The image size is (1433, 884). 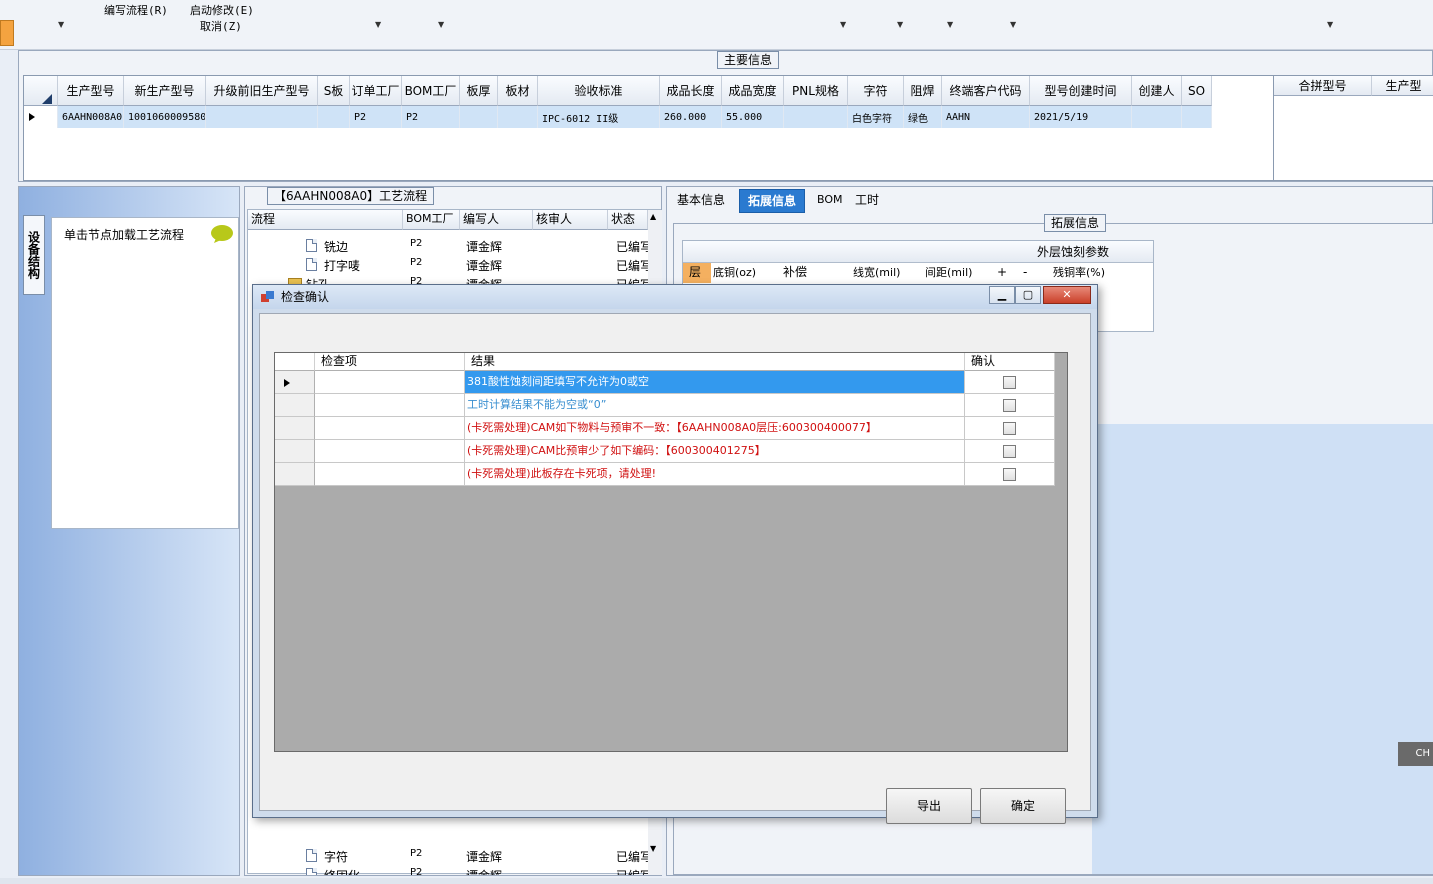 What do you see at coordinates (1402, 86) in the screenshot?
I see `column-header: 生产型` at bounding box center [1402, 86].